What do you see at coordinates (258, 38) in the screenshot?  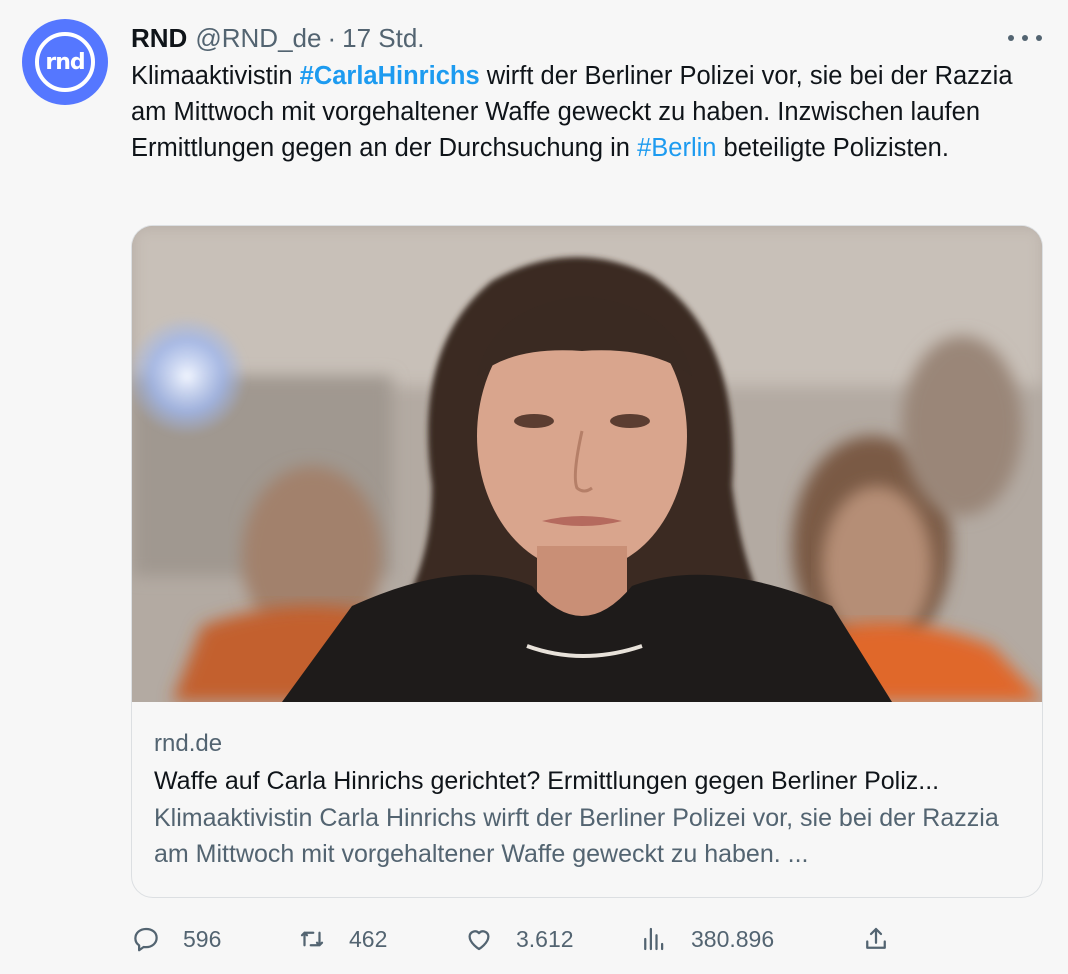 I see `handle: @RND_de` at bounding box center [258, 38].